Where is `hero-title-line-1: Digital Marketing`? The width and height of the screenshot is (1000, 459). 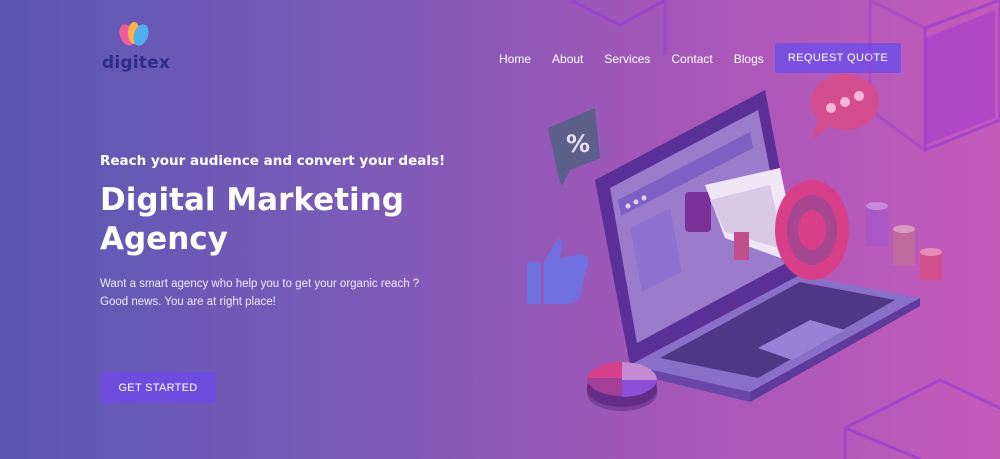
hero-title-line-1: Digital Marketing is located at coordinates (252, 200).